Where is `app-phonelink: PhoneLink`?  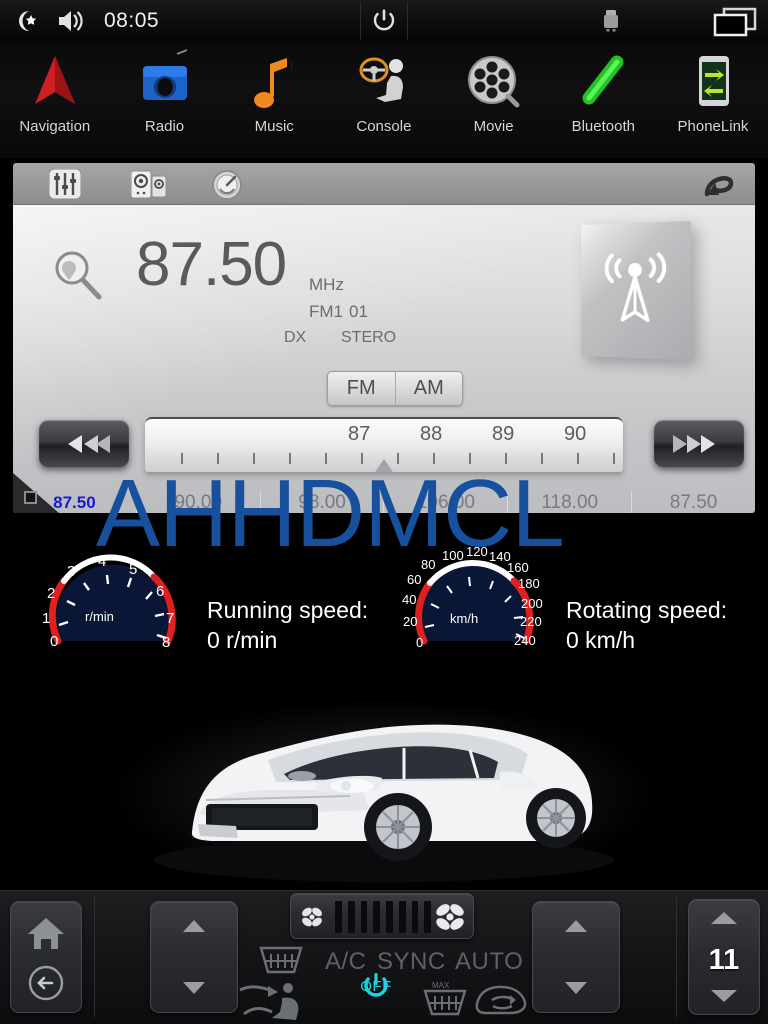
app-phonelink: PhoneLink is located at coordinates (713, 100).